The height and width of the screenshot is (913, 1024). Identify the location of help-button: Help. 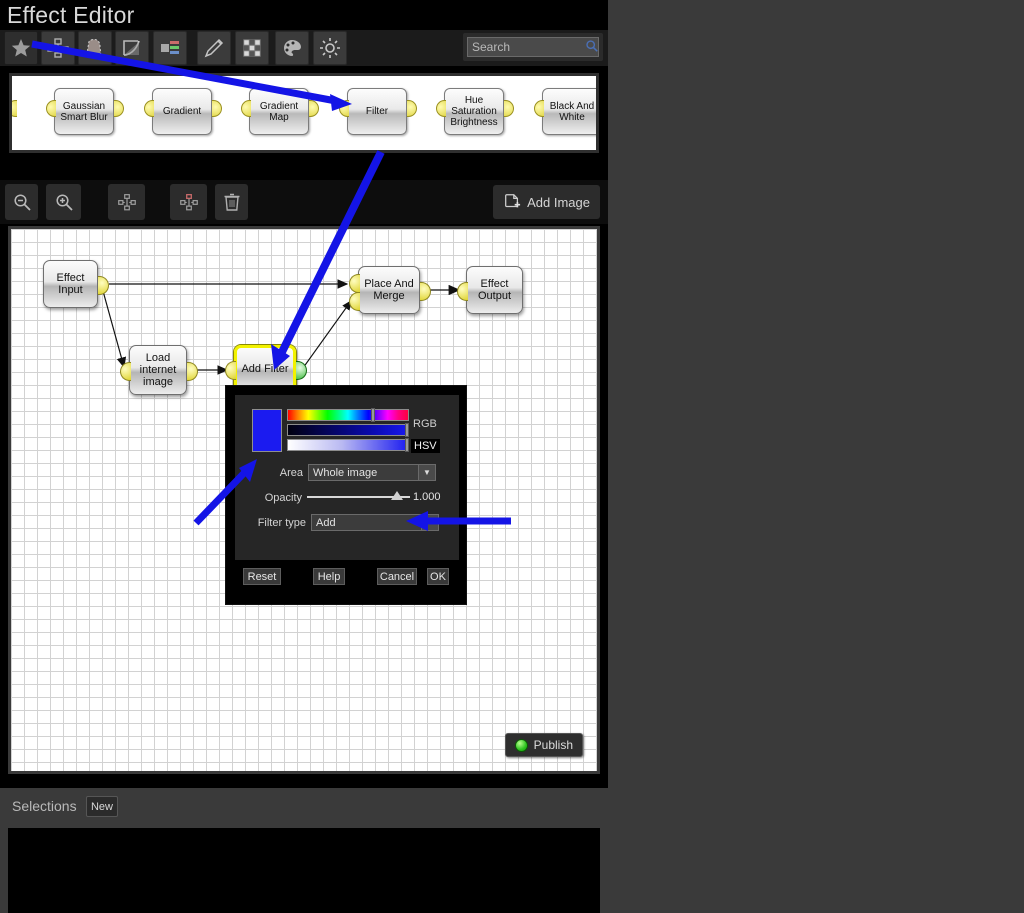
(329, 576).